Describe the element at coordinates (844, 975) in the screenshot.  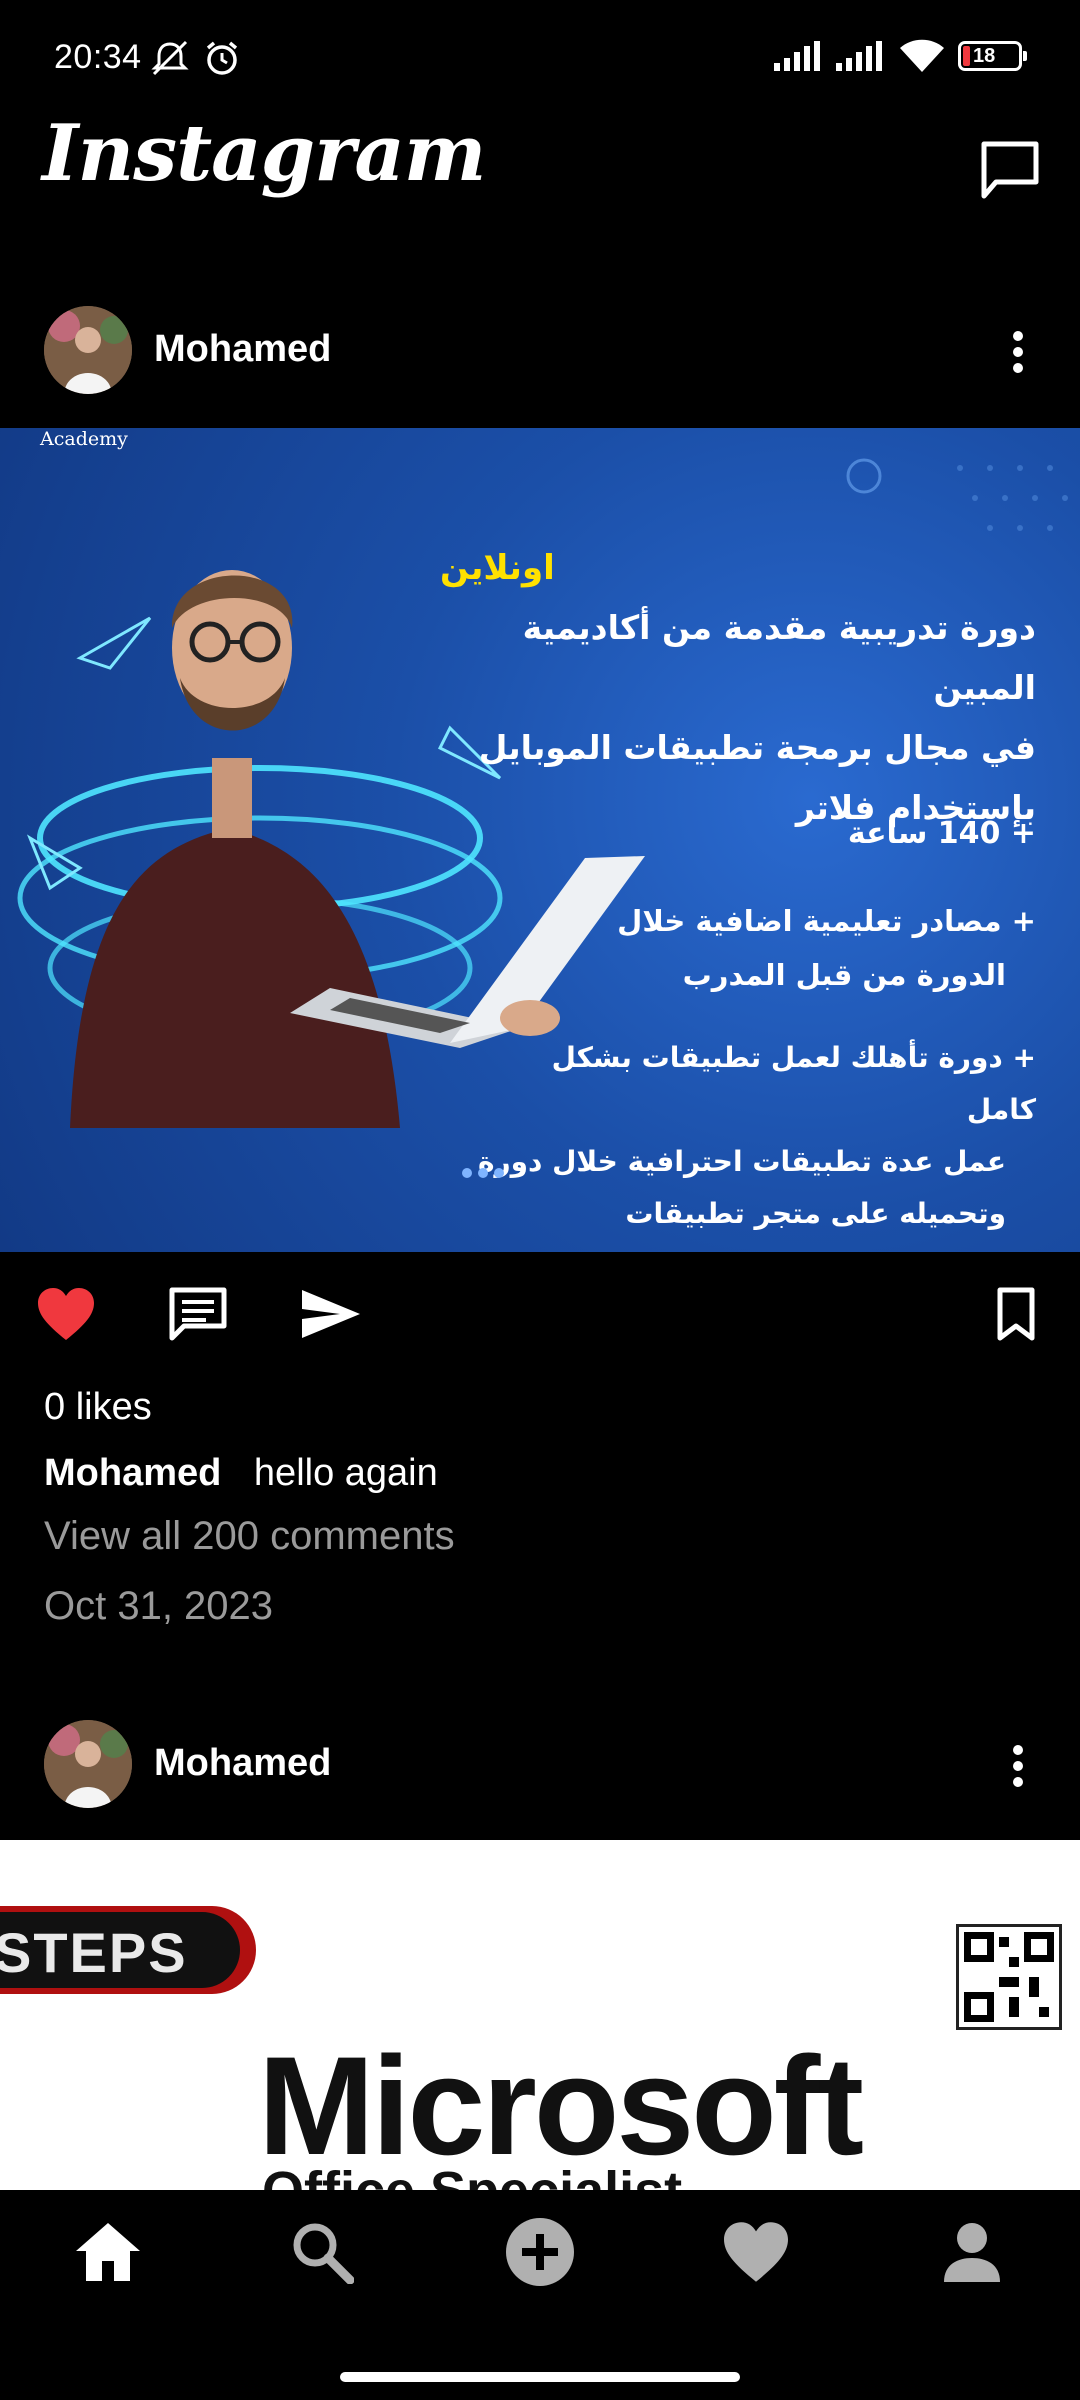
I see `bullet-line: الدورة من قبل المدرب` at that location.